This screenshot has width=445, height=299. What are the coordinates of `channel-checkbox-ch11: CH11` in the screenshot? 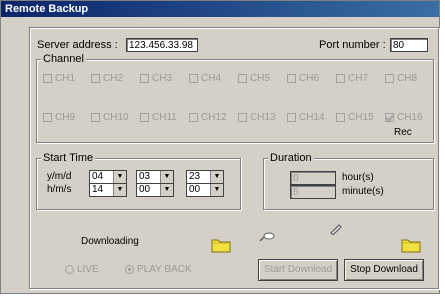 It's located at (158, 117).